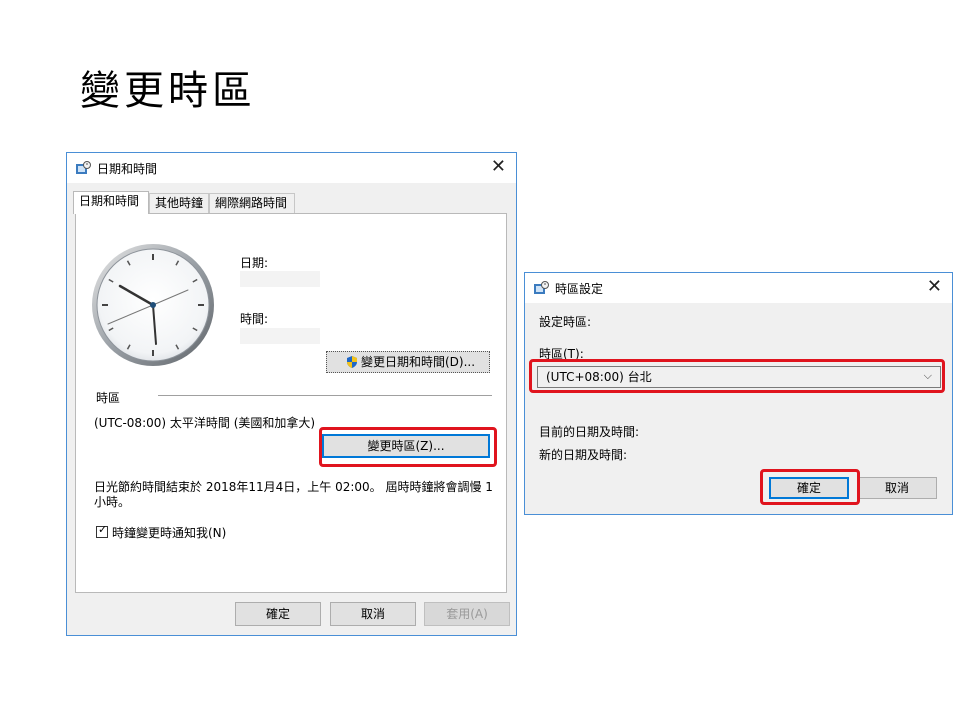 This screenshot has height=720, width=960. I want to click on set-timezone-label: 設定時區:, so click(565, 322).